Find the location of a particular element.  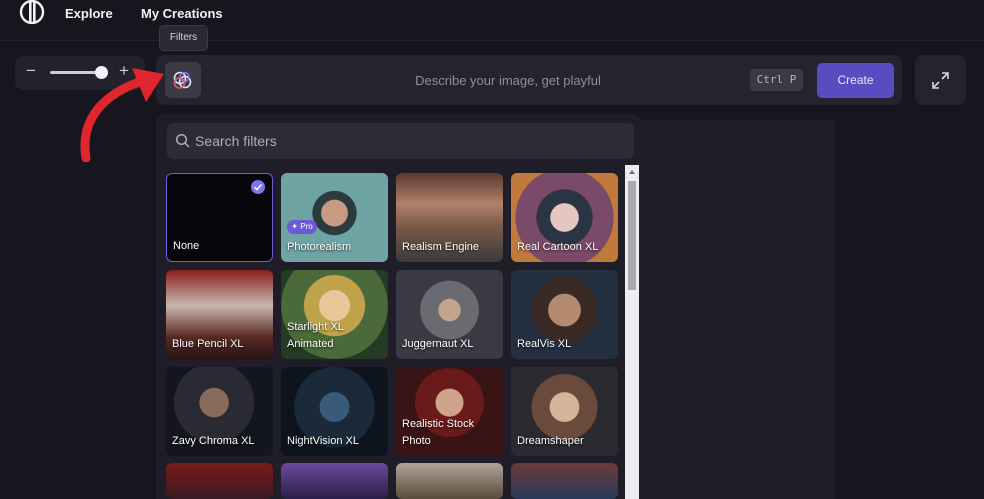

filter-card-label: Blue Pencil XL is located at coordinates (208, 344).